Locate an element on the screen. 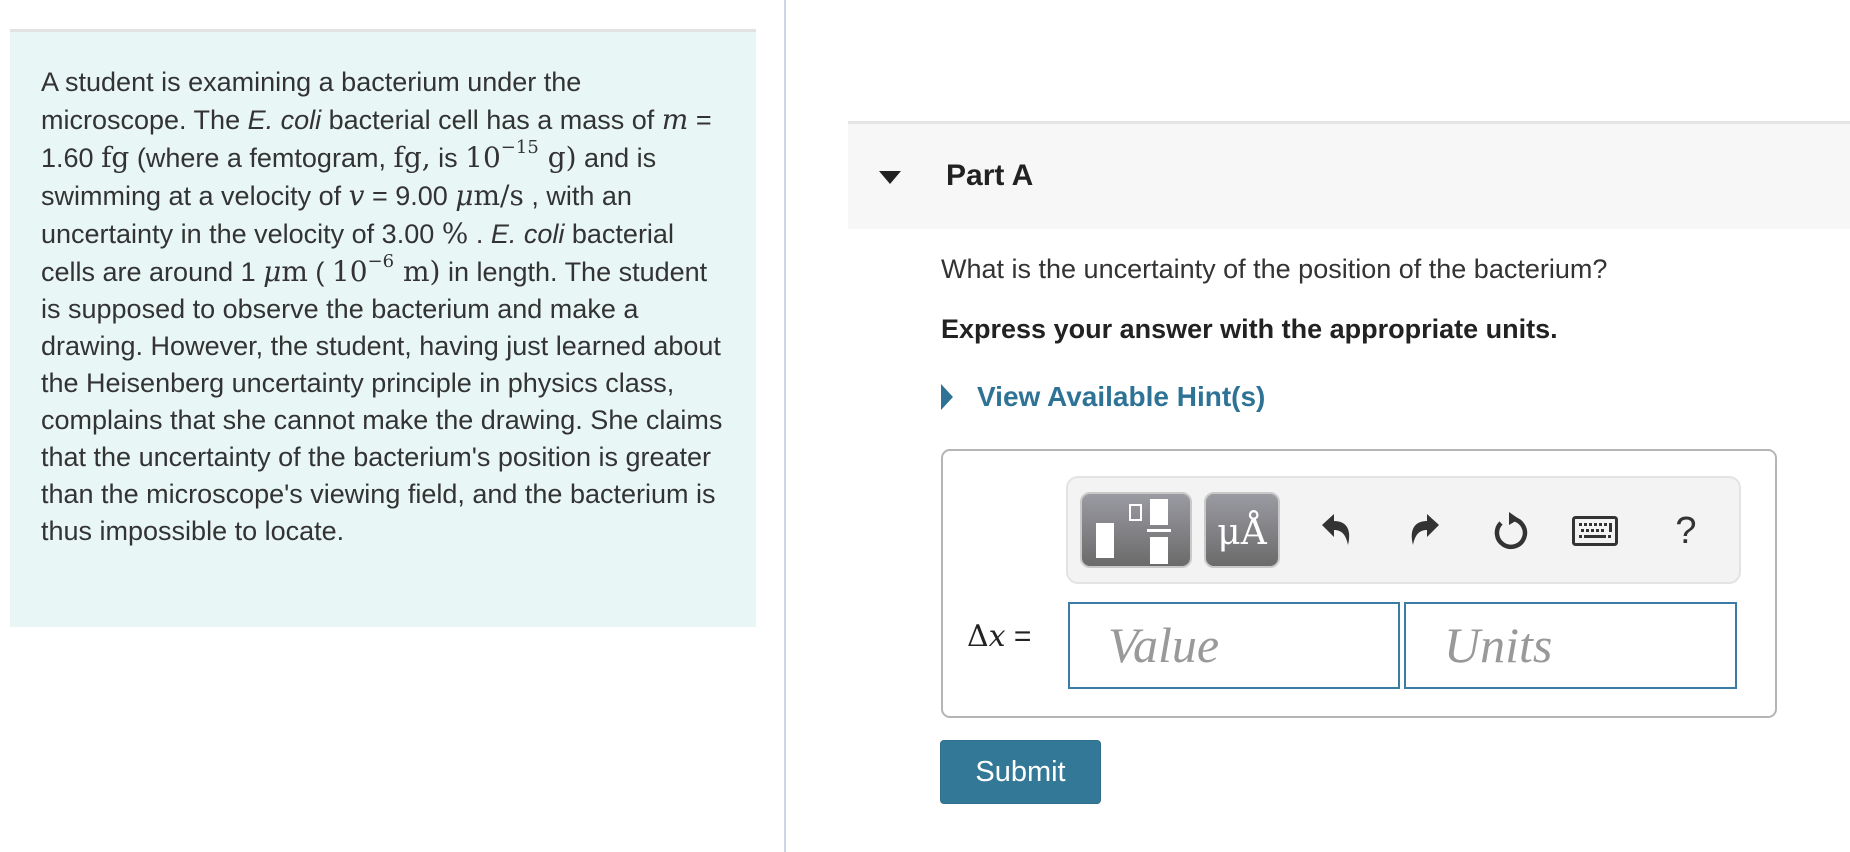 Image resolution: width=1850 pixels, height=852 pixels. math-toolbar: μÅ ? is located at coordinates (1403, 530).